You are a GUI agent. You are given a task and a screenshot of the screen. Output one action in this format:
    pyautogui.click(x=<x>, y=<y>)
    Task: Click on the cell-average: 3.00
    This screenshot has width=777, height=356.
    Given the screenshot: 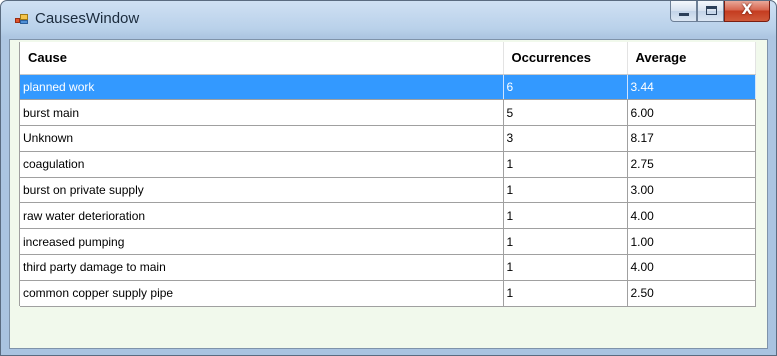 What is the action you would take?
    pyautogui.click(x=691, y=190)
    